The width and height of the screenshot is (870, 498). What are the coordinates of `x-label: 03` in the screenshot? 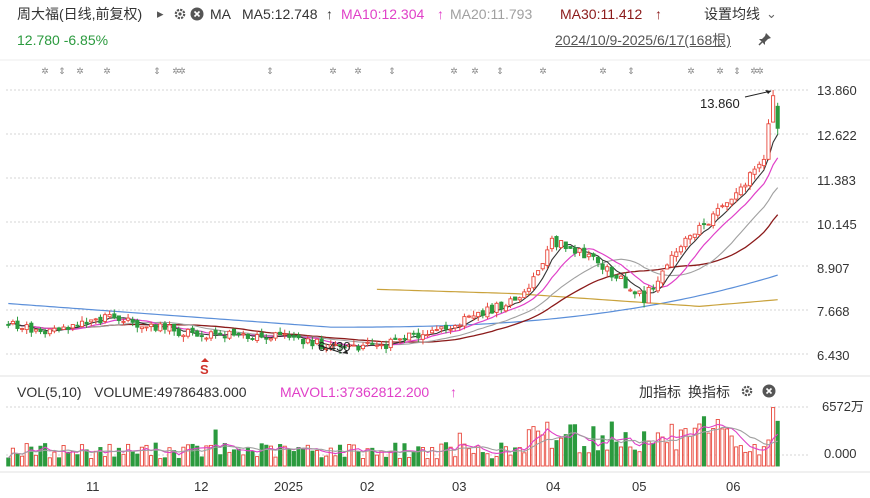 It's located at (459, 486).